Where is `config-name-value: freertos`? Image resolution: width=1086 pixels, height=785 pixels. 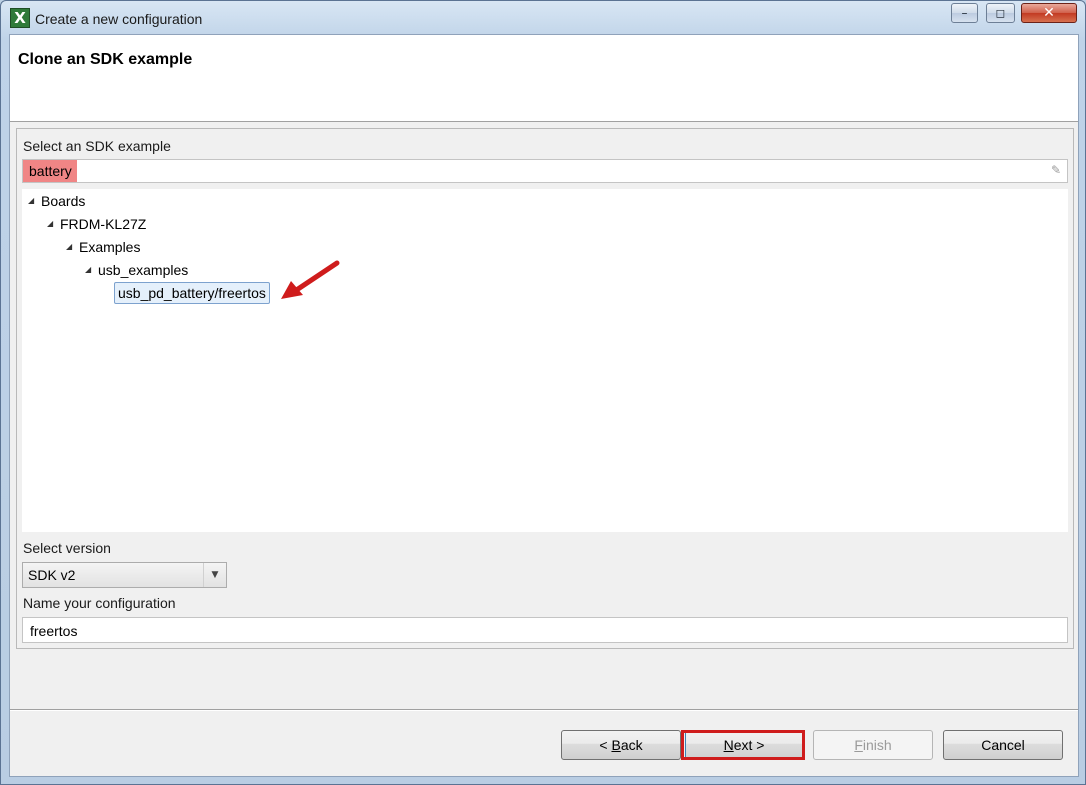
config-name-value: freertos is located at coordinates (54, 631).